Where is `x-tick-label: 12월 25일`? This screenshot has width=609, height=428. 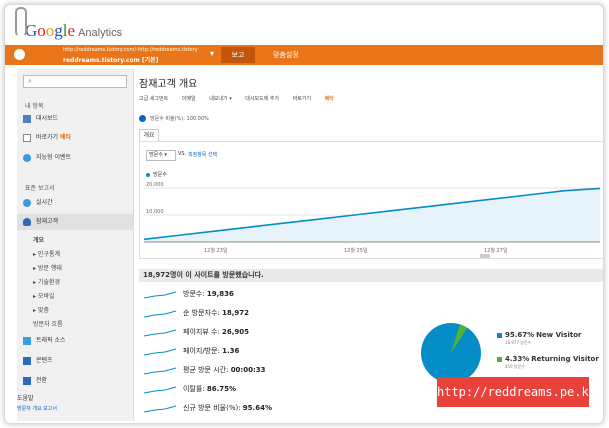 x-tick-label: 12월 25일 is located at coordinates (356, 250).